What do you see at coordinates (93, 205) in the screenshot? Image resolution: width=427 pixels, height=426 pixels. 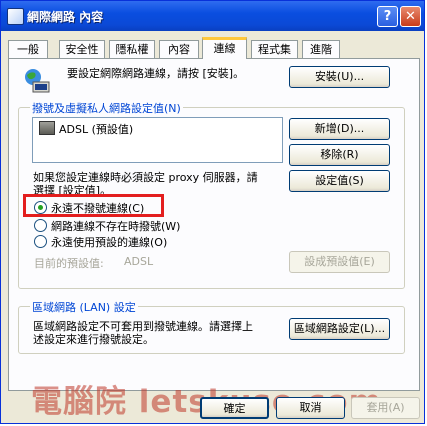 I see `annotation-highlight-box` at bounding box center [93, 205].